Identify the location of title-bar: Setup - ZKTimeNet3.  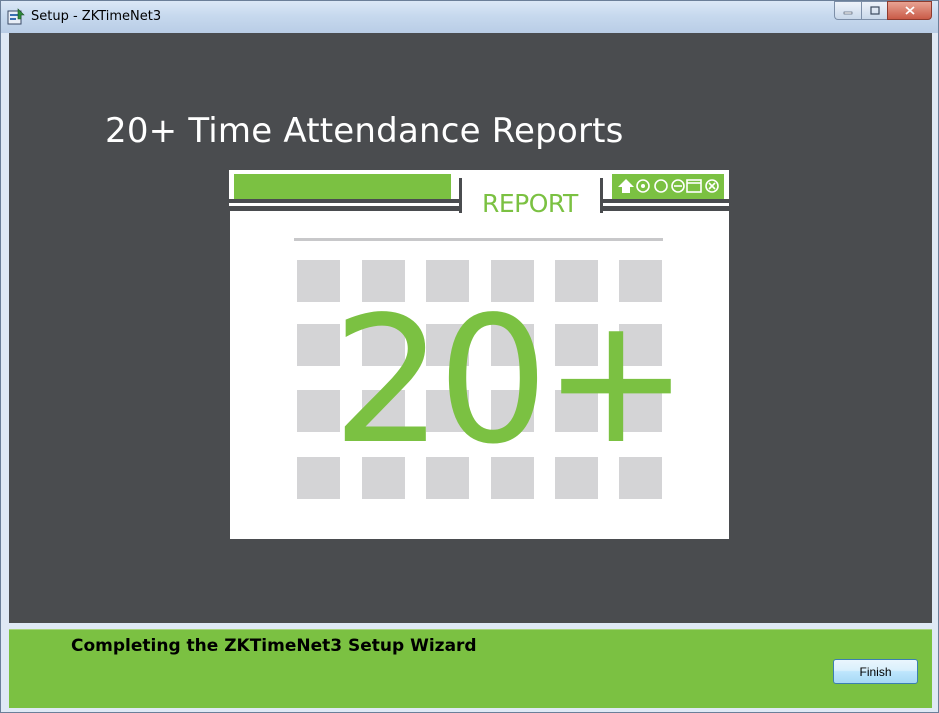
(469, 17).